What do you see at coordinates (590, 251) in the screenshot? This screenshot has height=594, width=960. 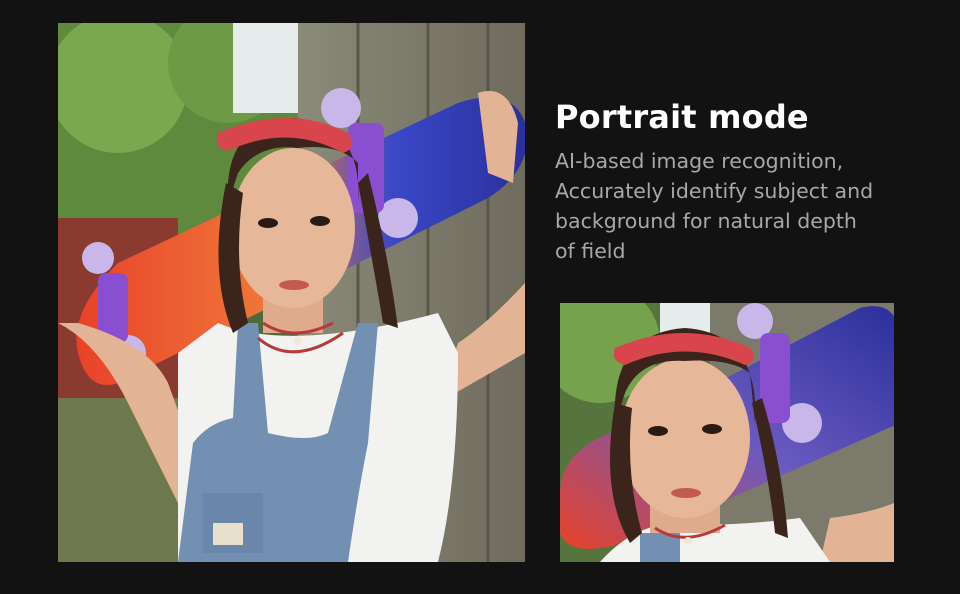 I see `feature-description-line: of field` at bounding box center [590, 251].